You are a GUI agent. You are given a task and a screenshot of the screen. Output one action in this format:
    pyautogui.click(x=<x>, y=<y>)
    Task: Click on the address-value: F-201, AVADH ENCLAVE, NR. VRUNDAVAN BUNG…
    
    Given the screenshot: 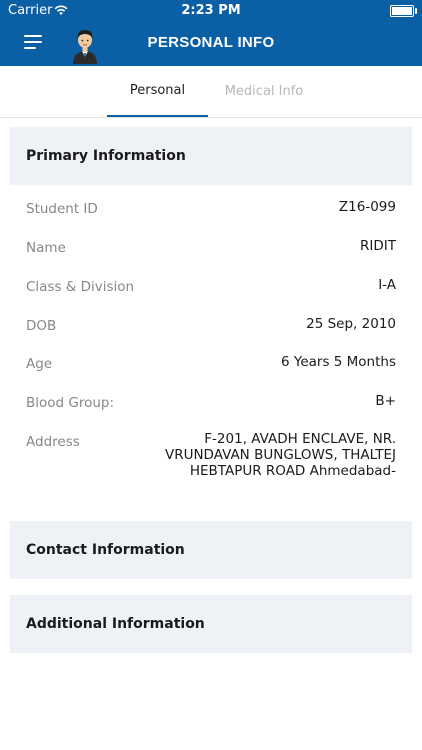 What is the action you would take?
    pyautogui.click(x=276, y=455)
    